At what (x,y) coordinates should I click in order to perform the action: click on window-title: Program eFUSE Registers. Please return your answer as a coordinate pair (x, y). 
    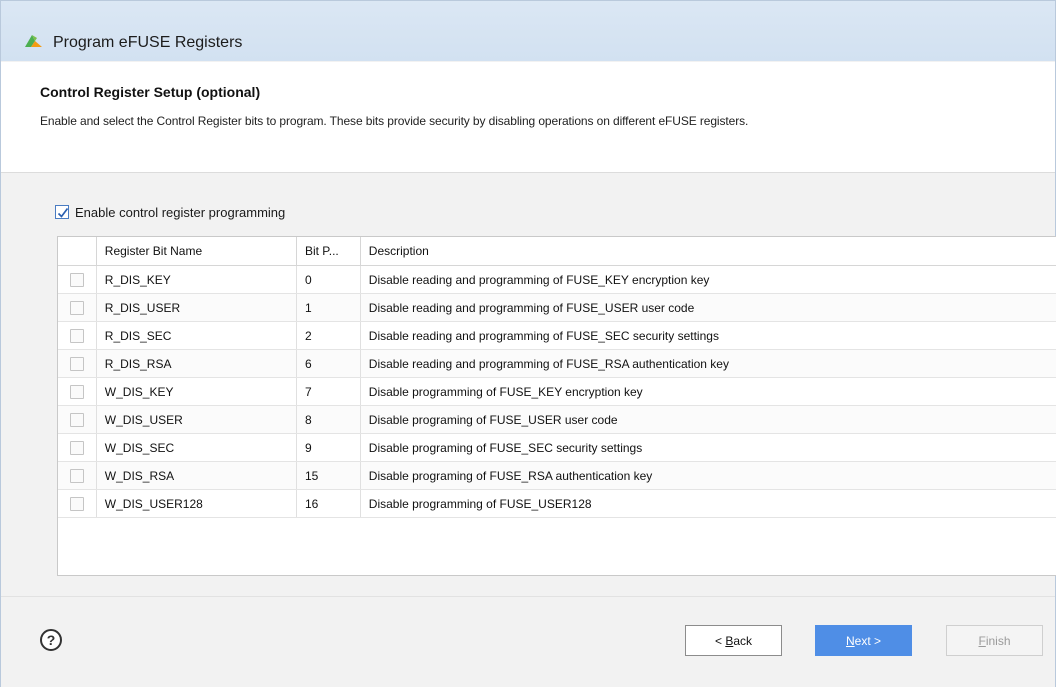
    Looking at the image, I should click on (148, 42).